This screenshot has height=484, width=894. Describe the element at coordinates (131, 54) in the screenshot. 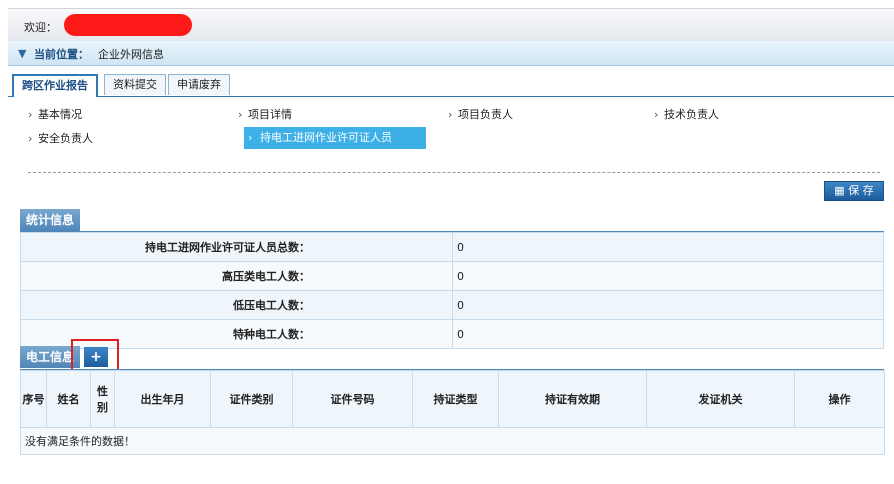

I see `location-value: 企业外网信息` at that location.